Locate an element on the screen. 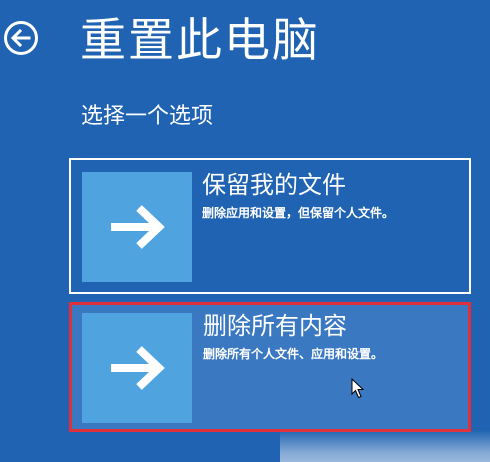  mouse-cursor-icon is located at coordinates (357, 388).